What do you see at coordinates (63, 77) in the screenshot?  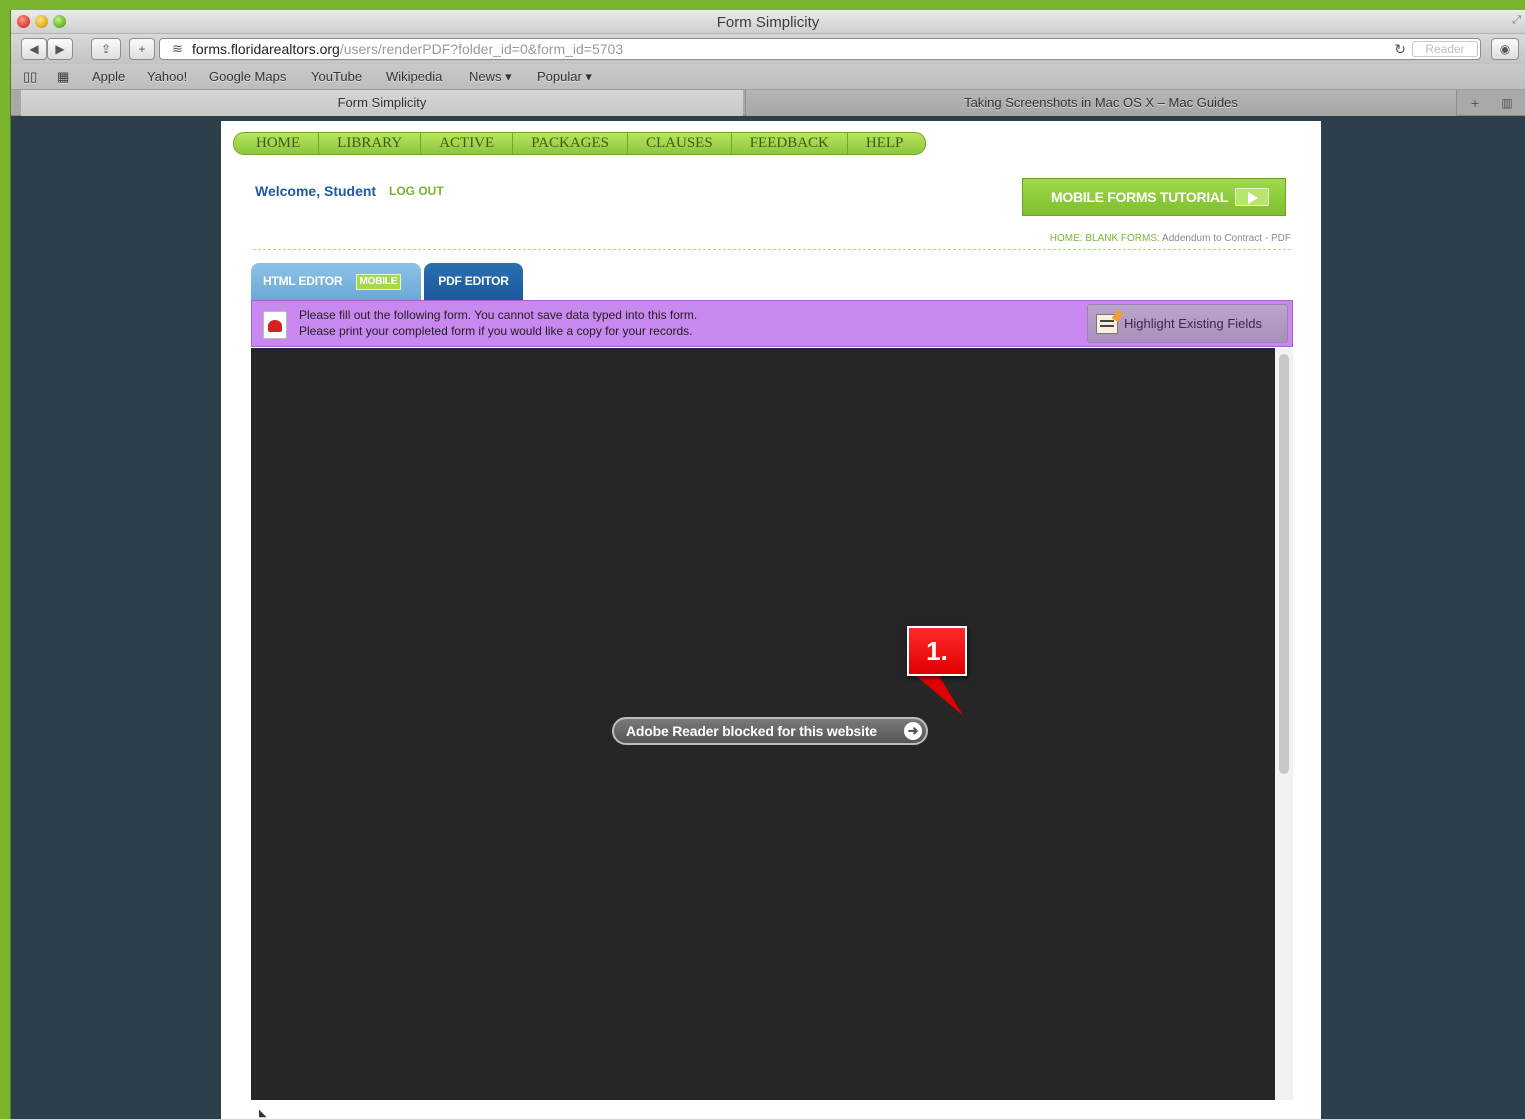 I see `top-sites-icon: ▦` at bounding box center [63, 77].